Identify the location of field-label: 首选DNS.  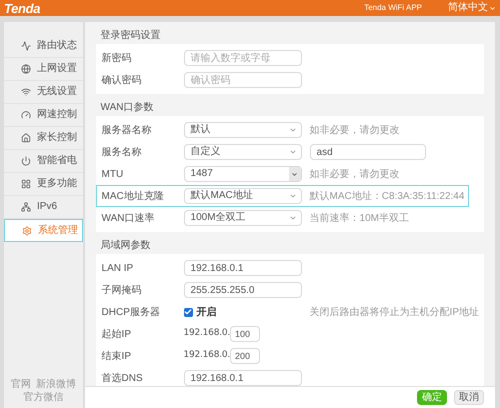
(123, 379).